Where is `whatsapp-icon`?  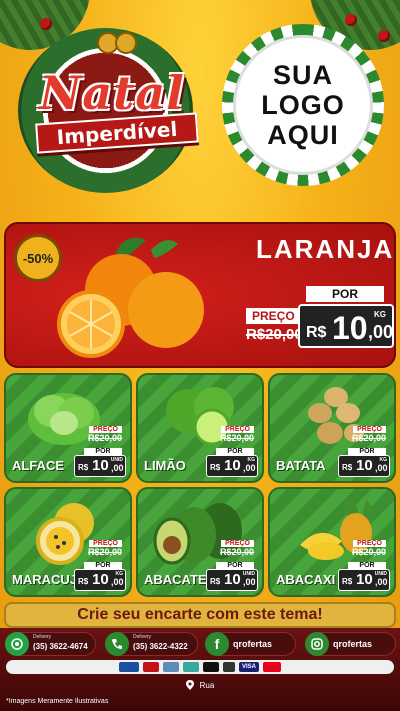 whatsapp-icon is located at coordinates (17, 644).